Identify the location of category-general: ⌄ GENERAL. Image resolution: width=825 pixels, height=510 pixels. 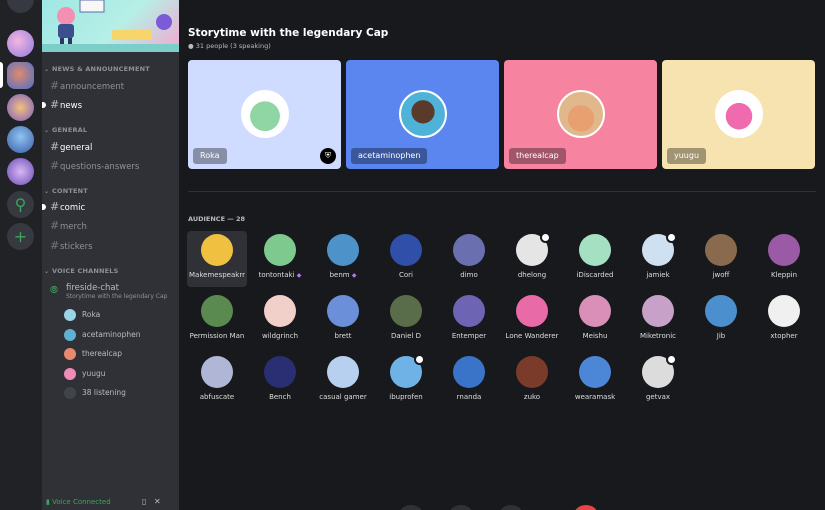
(65, 130).